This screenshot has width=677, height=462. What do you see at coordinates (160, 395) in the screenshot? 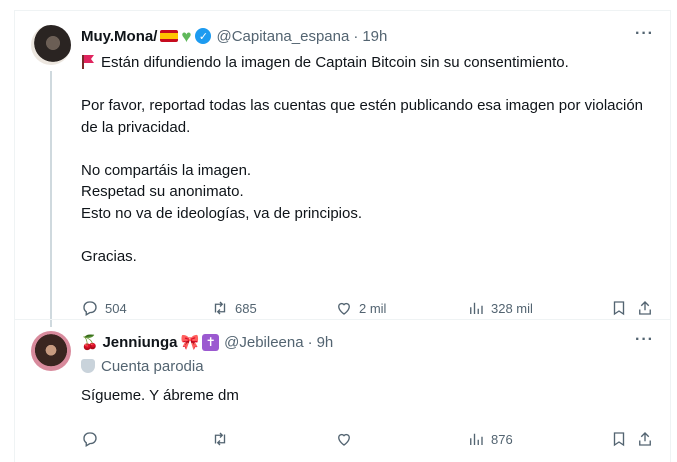
I see `tweet-text: Sígueme. Y ábreme dm` at bounding box center [160, 395].